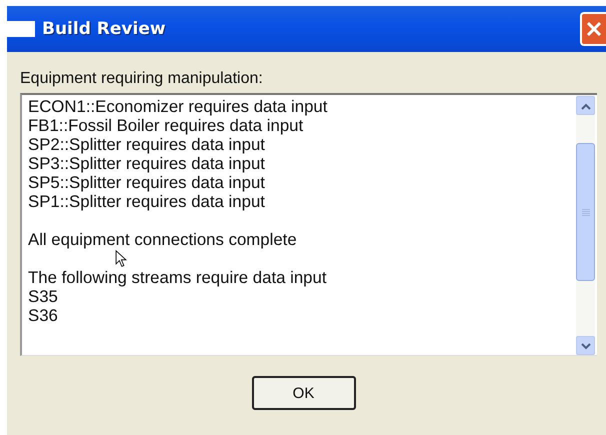  What do you see at coordinates (104, 29) in the screenshot?
I see `window-title: Build Review` at bounding box center [104, 29].